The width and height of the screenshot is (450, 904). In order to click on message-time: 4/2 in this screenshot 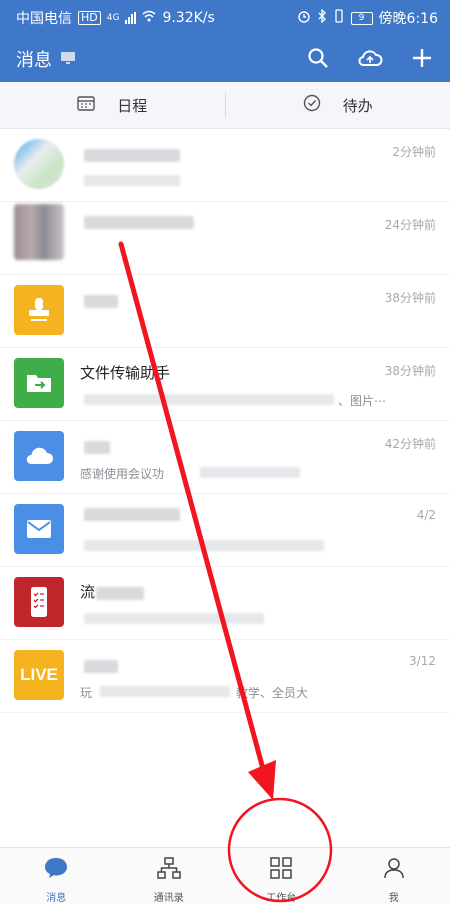, I will do `click(426, 515)`.